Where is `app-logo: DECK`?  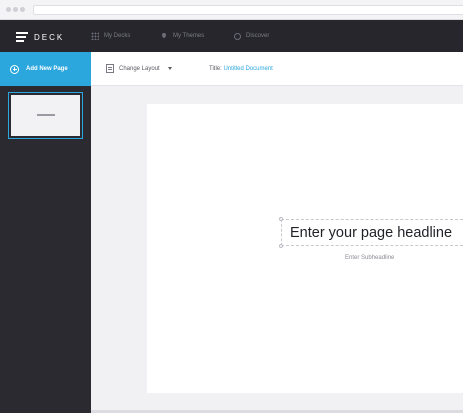
app-logo: DECK is located at coordinates (40, 37).